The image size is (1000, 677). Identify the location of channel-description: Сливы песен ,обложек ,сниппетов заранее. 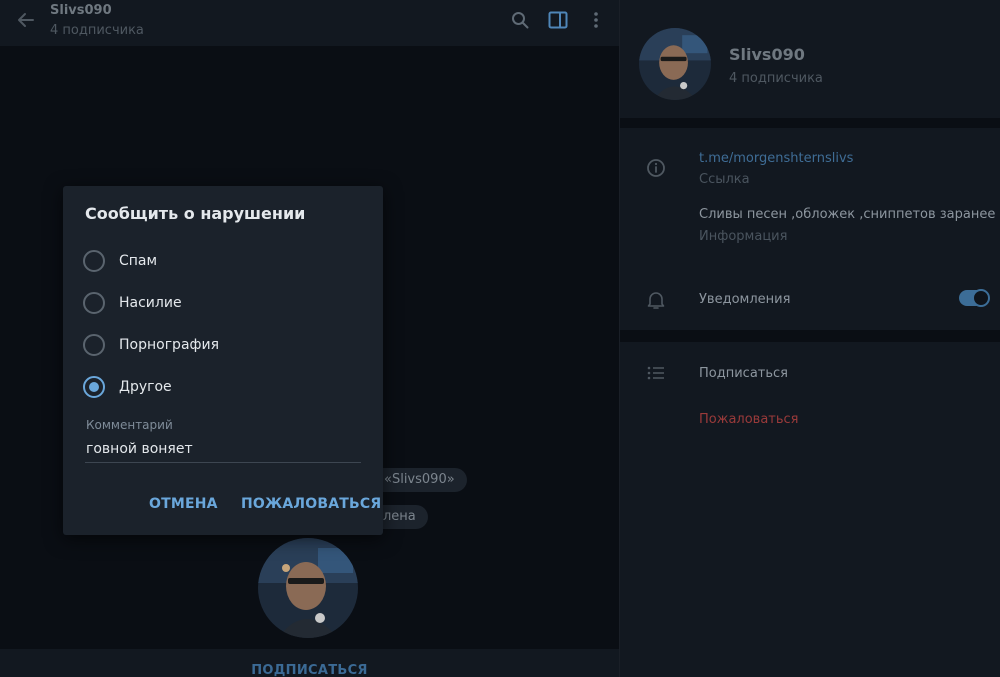
(847, 214).